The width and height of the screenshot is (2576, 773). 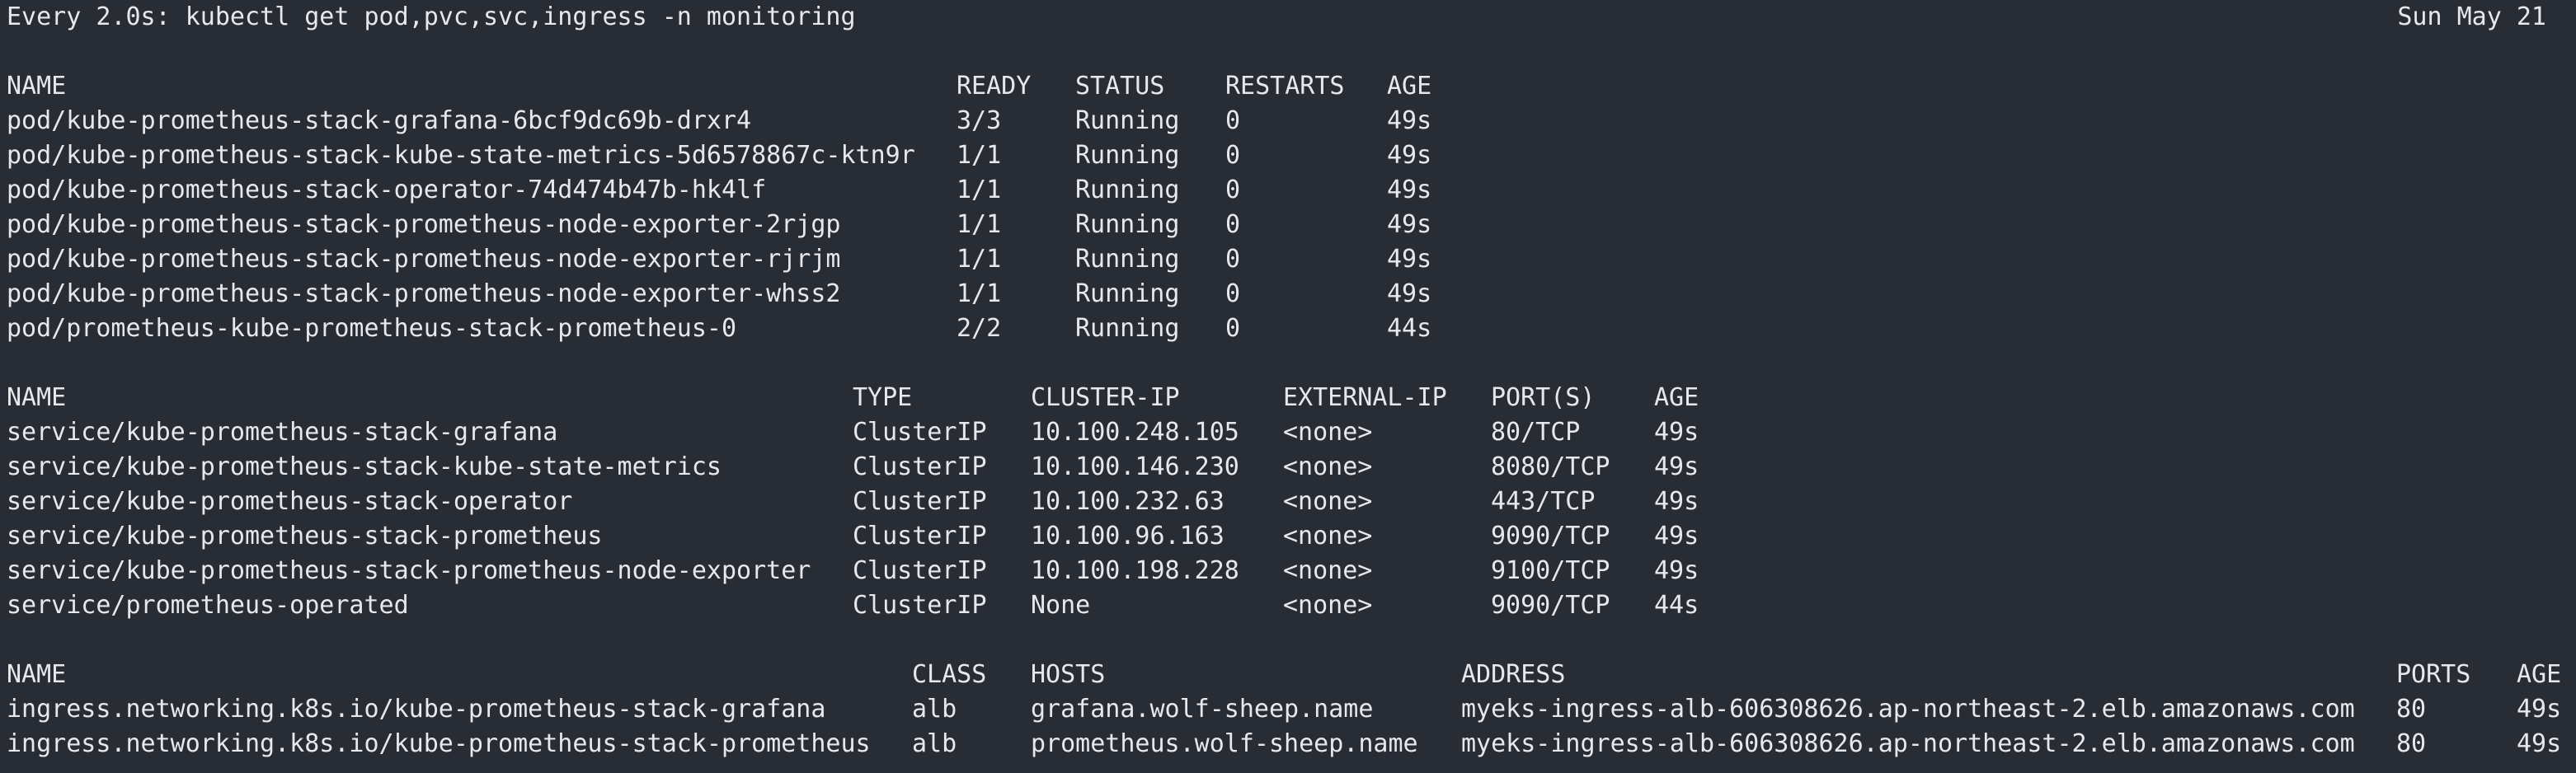 What do you see at coordinates (1224, 743) in the screenshot?
I see `ingress-cell-2: prometheus.wolf-sheep.name` at bounding box center [1224, 743].